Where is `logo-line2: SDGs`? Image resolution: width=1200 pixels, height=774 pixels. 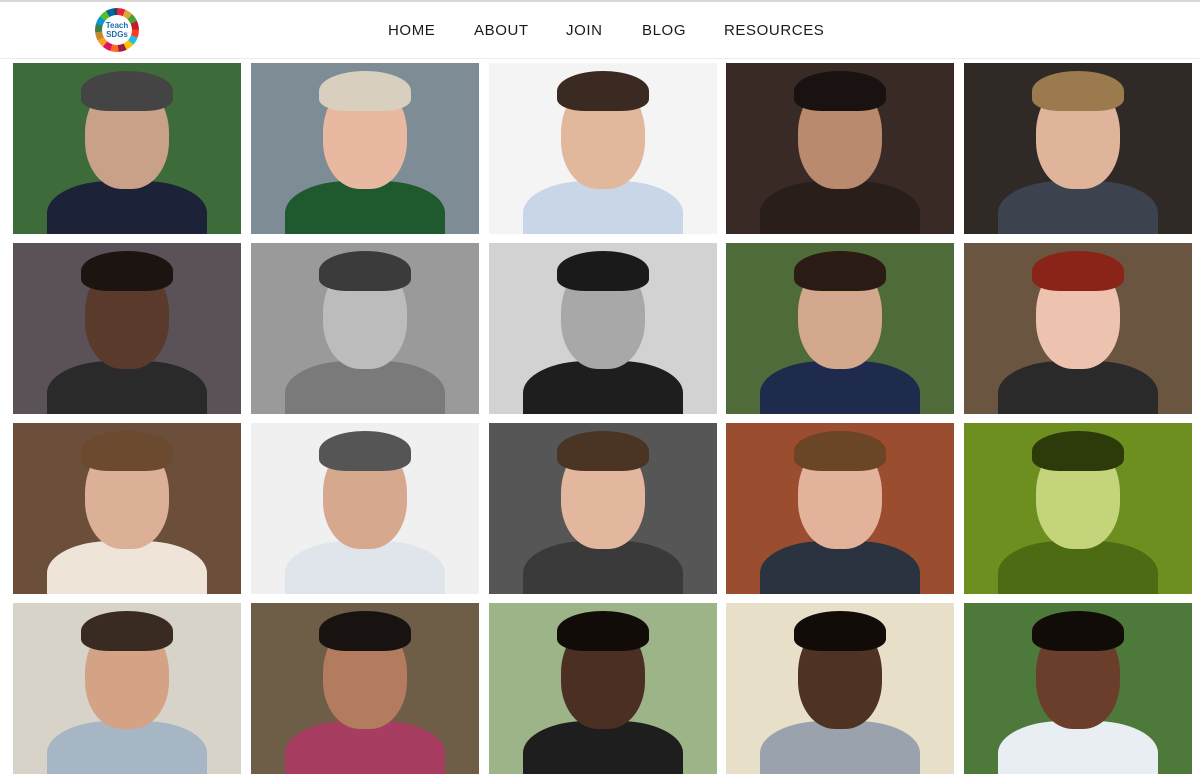 logo-line2: SDGs is located at coordinates (117, 34).